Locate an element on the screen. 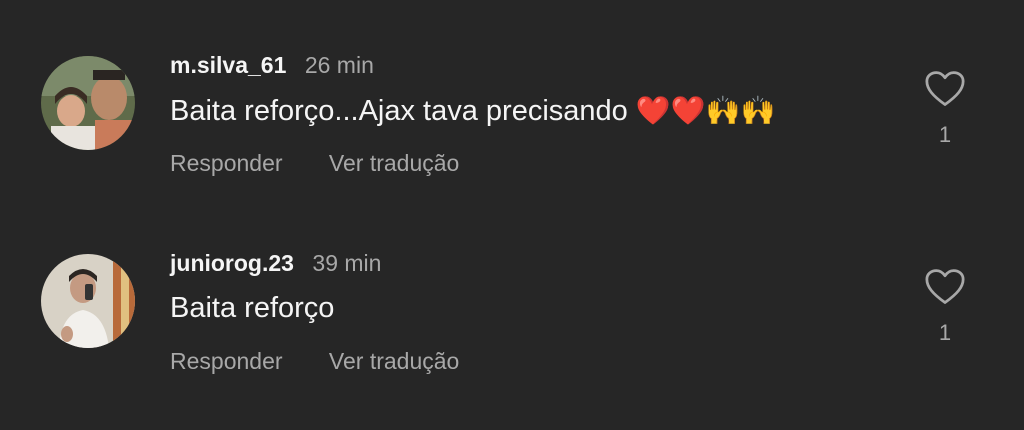  username: juniorog.23 is located at coordinates (232, 263).